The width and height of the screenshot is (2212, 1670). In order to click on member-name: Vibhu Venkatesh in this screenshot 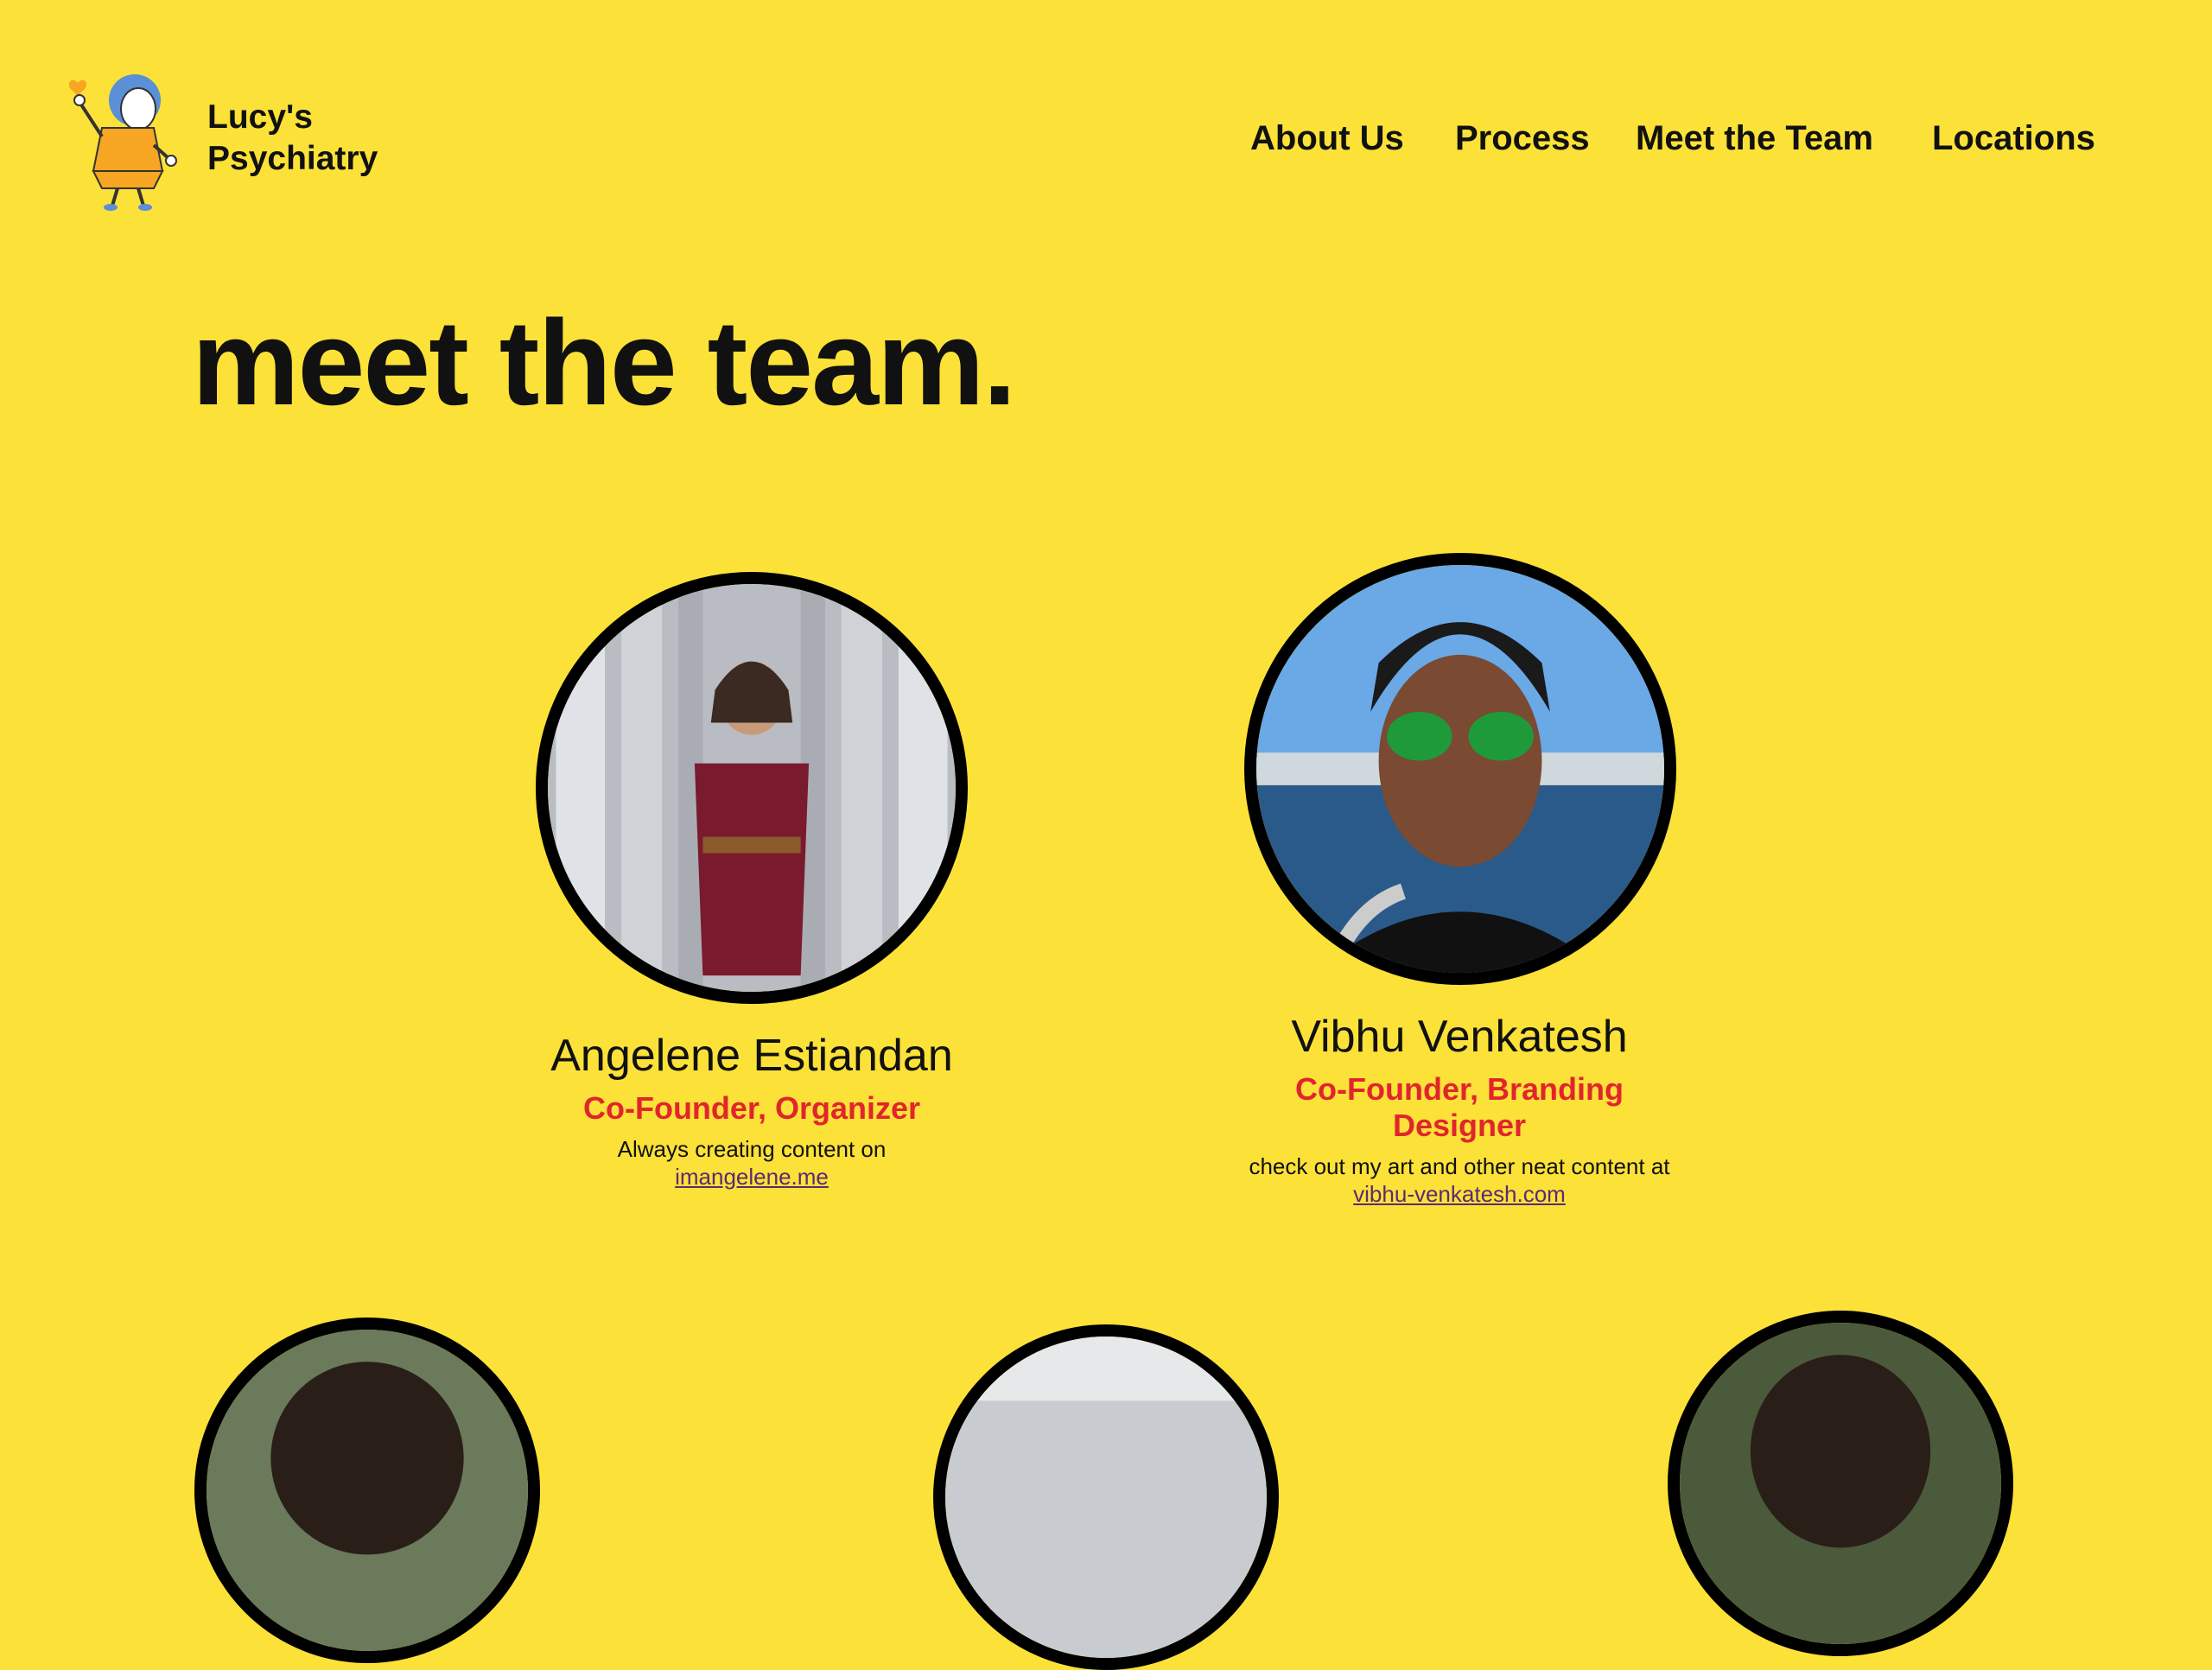, I will do `click(1459, 1037)`.